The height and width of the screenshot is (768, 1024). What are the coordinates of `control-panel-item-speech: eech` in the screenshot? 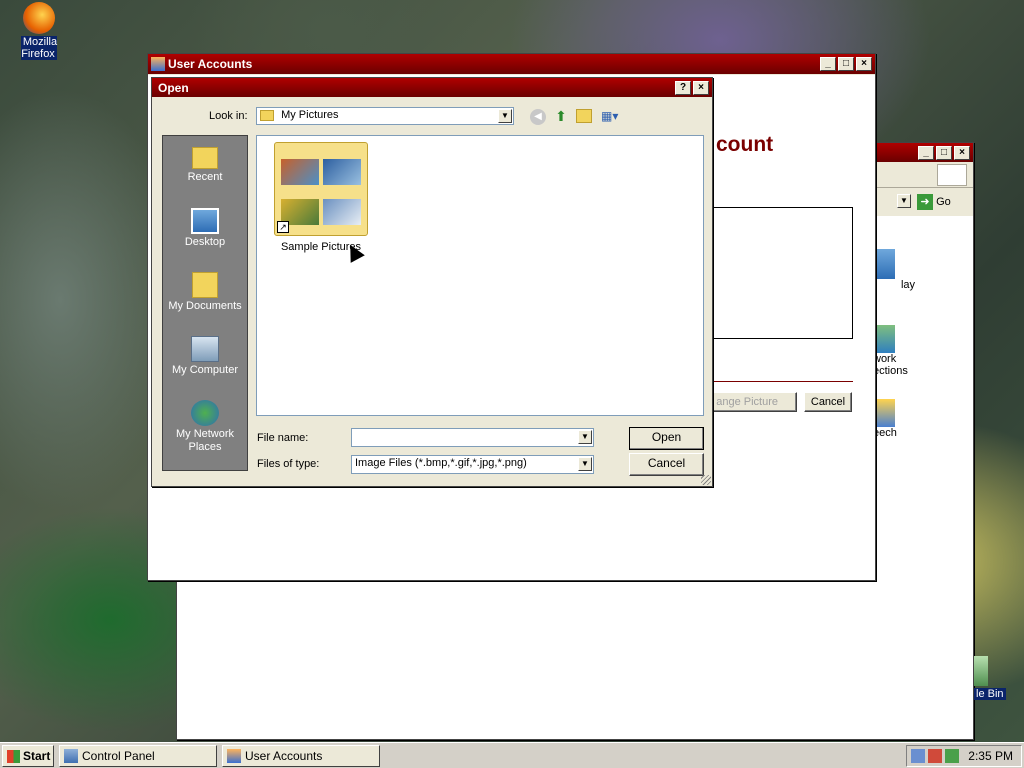 It's located at (908, 419).